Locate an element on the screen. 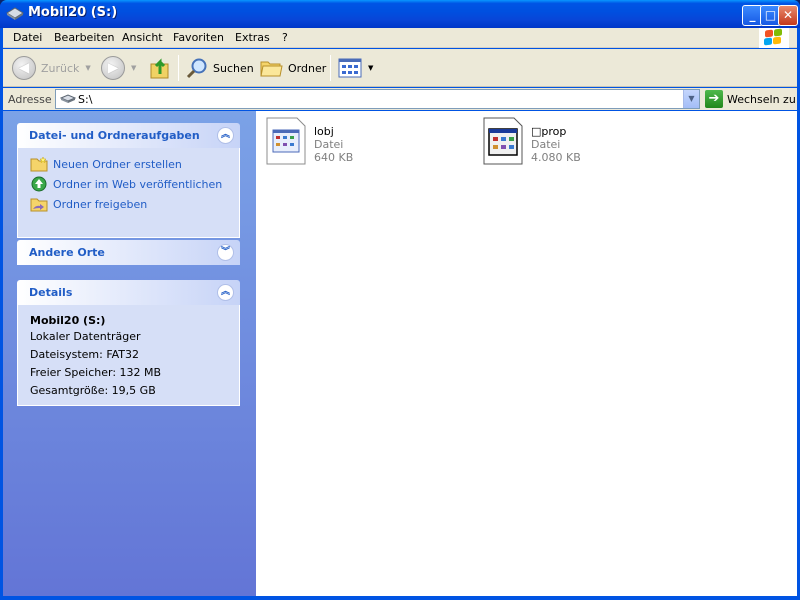 This screenshot has height=600, width=800. up-folder-button is located at coordinates (160, 68).